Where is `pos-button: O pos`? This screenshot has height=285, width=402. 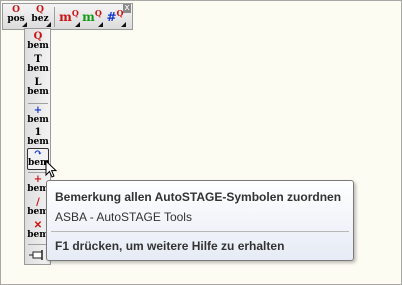 pos-button: O pos is located at coordinates (16, 17).